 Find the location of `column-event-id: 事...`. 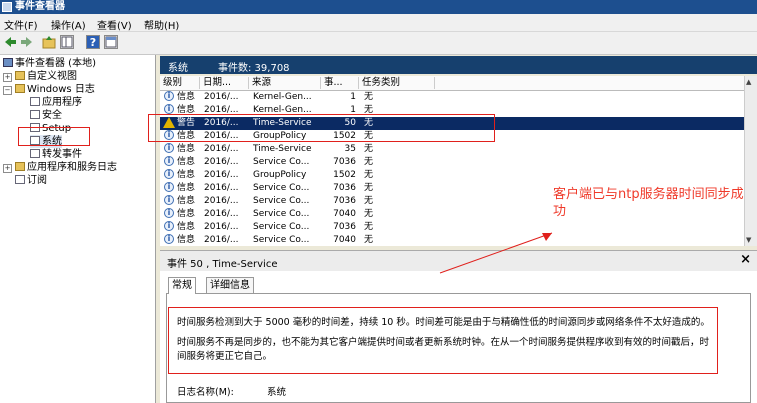

column-event-id: 事... is located at coordinates (340, 83).